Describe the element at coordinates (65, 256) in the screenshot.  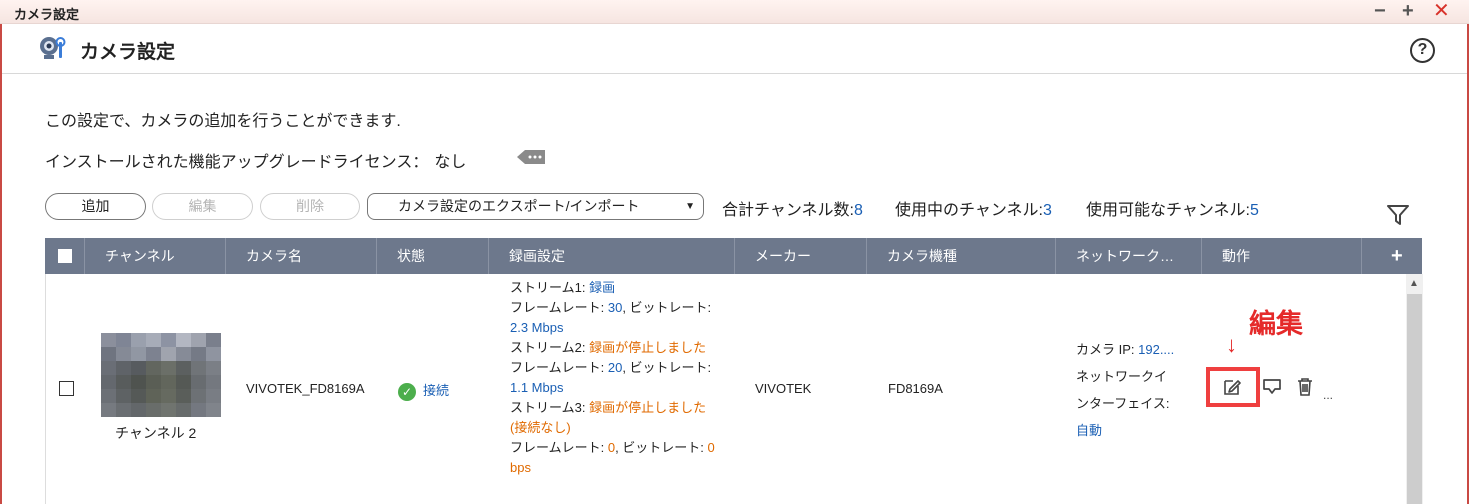
I see `select-all-checkbox` at that location.